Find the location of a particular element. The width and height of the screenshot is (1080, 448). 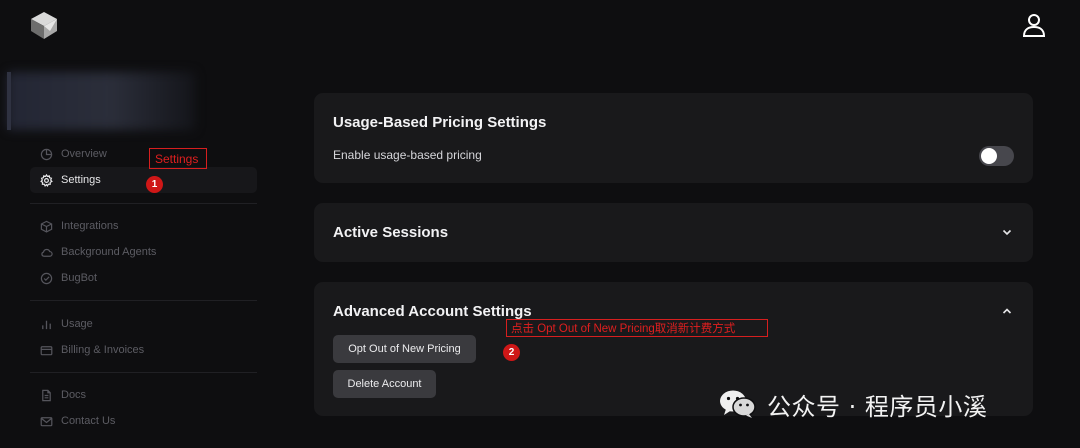

annotation-settings-label: Settings is located at coordinates (178, 158).